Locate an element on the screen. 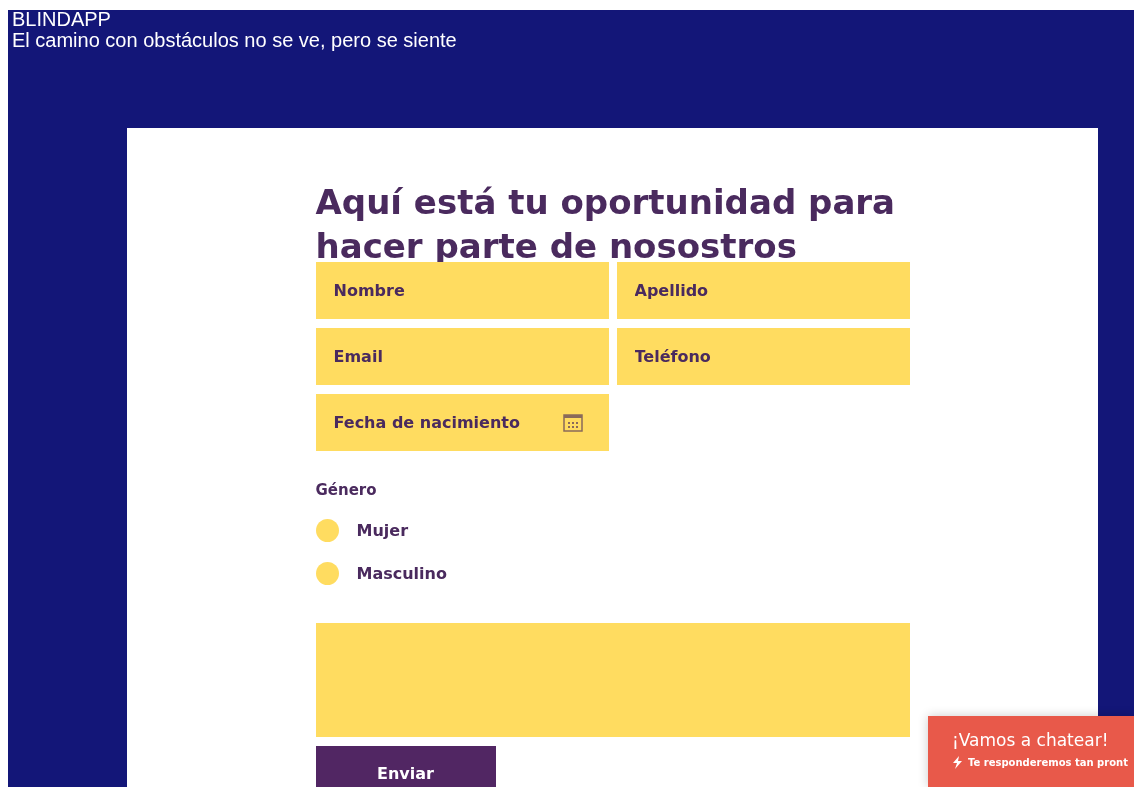  tagline: El camino con obstáculos no se ve, pero se siente is located at coordinates (234, 40).